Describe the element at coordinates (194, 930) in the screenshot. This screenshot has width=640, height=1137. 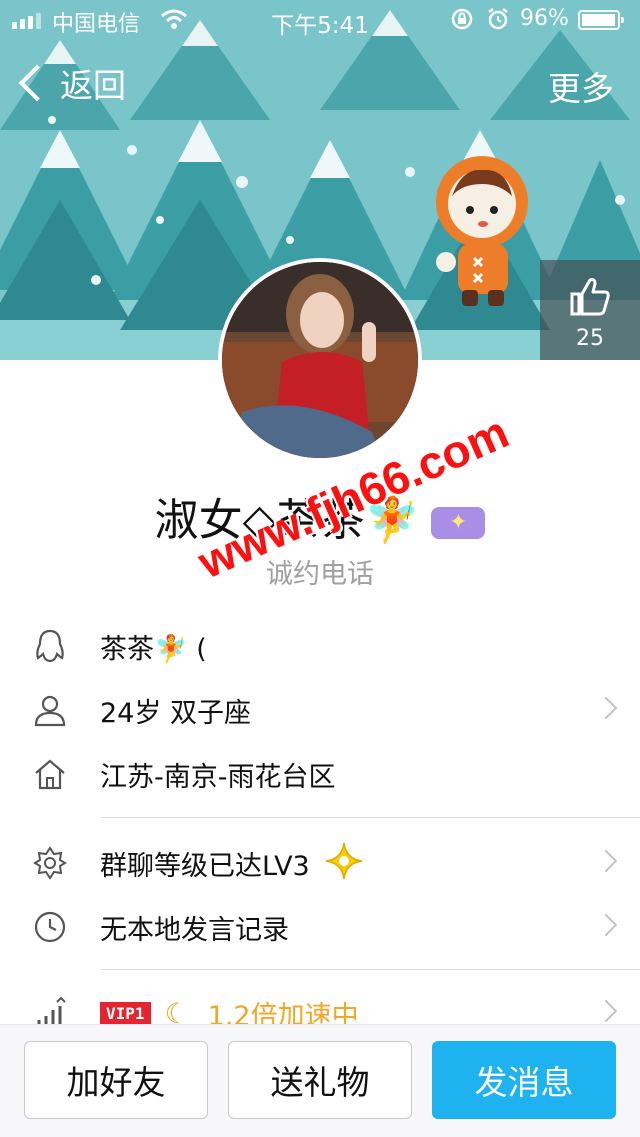
I see `speech-record: 无本地发言记录` at that location.